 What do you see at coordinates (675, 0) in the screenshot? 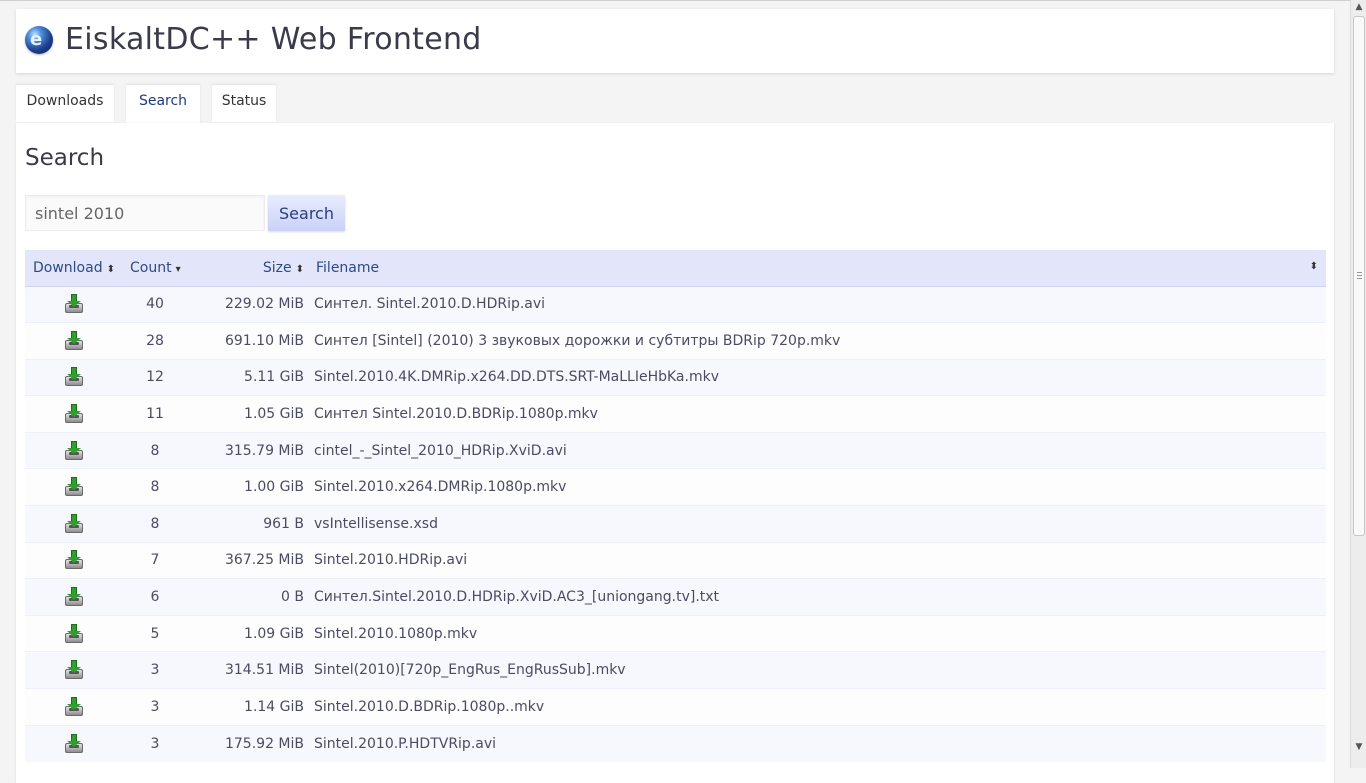
I see `top-border` at bounding box center [675, 0].